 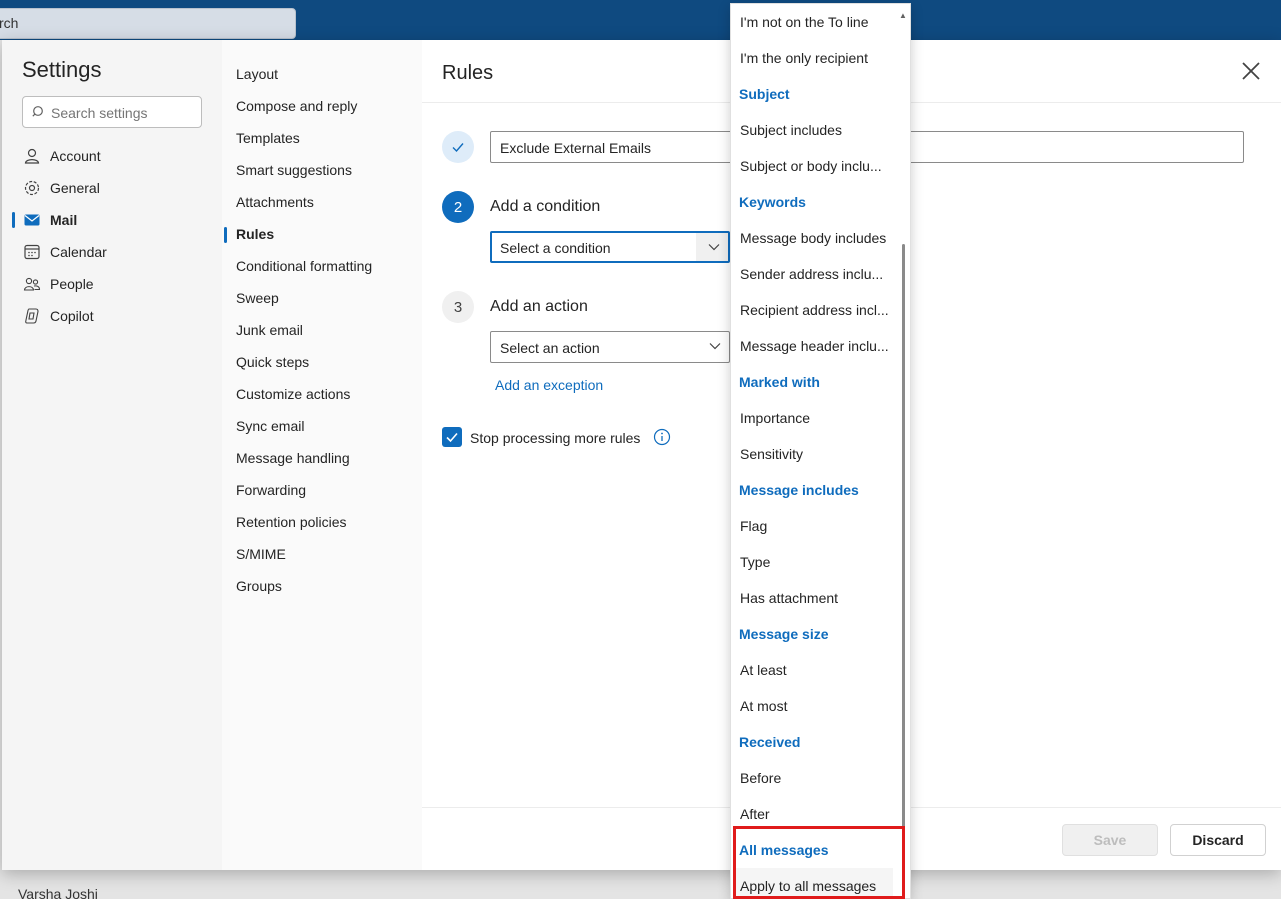 I want to click on dropdown-scrollbar-thumb, so click(x=903, y=564).